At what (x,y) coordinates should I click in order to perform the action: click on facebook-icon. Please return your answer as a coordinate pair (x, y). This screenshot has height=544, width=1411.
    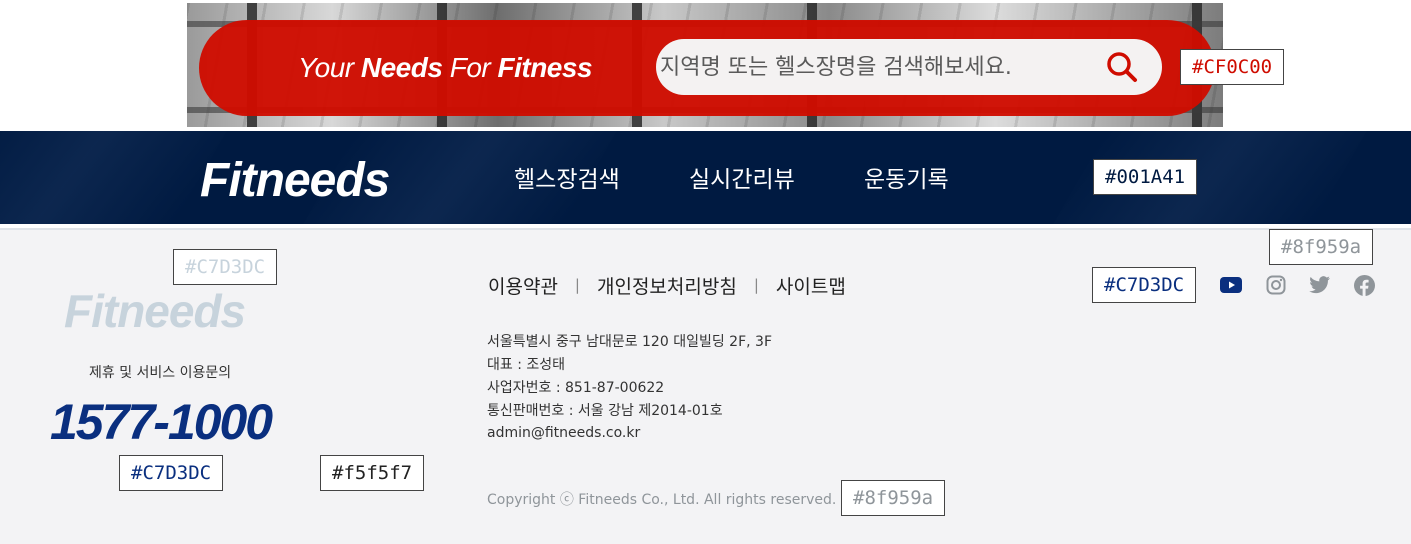
    Looking at the image, I should click on (1364, 285).